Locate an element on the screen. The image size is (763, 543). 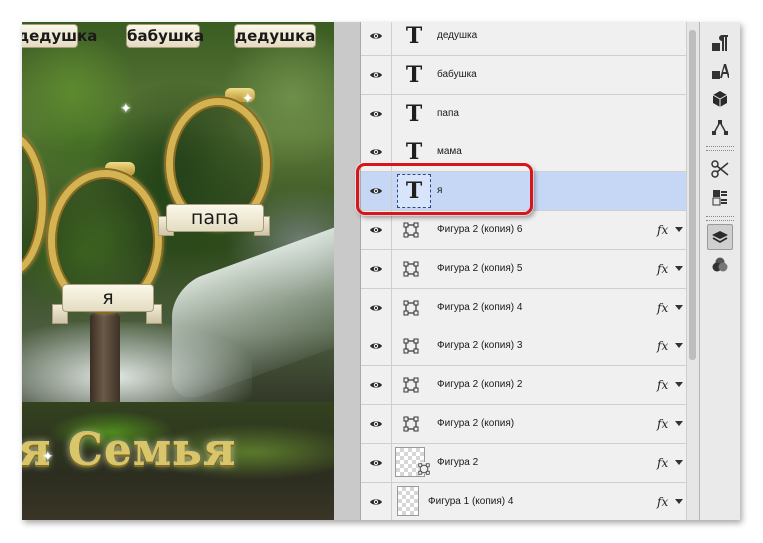
layer-row: Фигура 1 (копия) 4 fx is located at coordinates (524, 501).